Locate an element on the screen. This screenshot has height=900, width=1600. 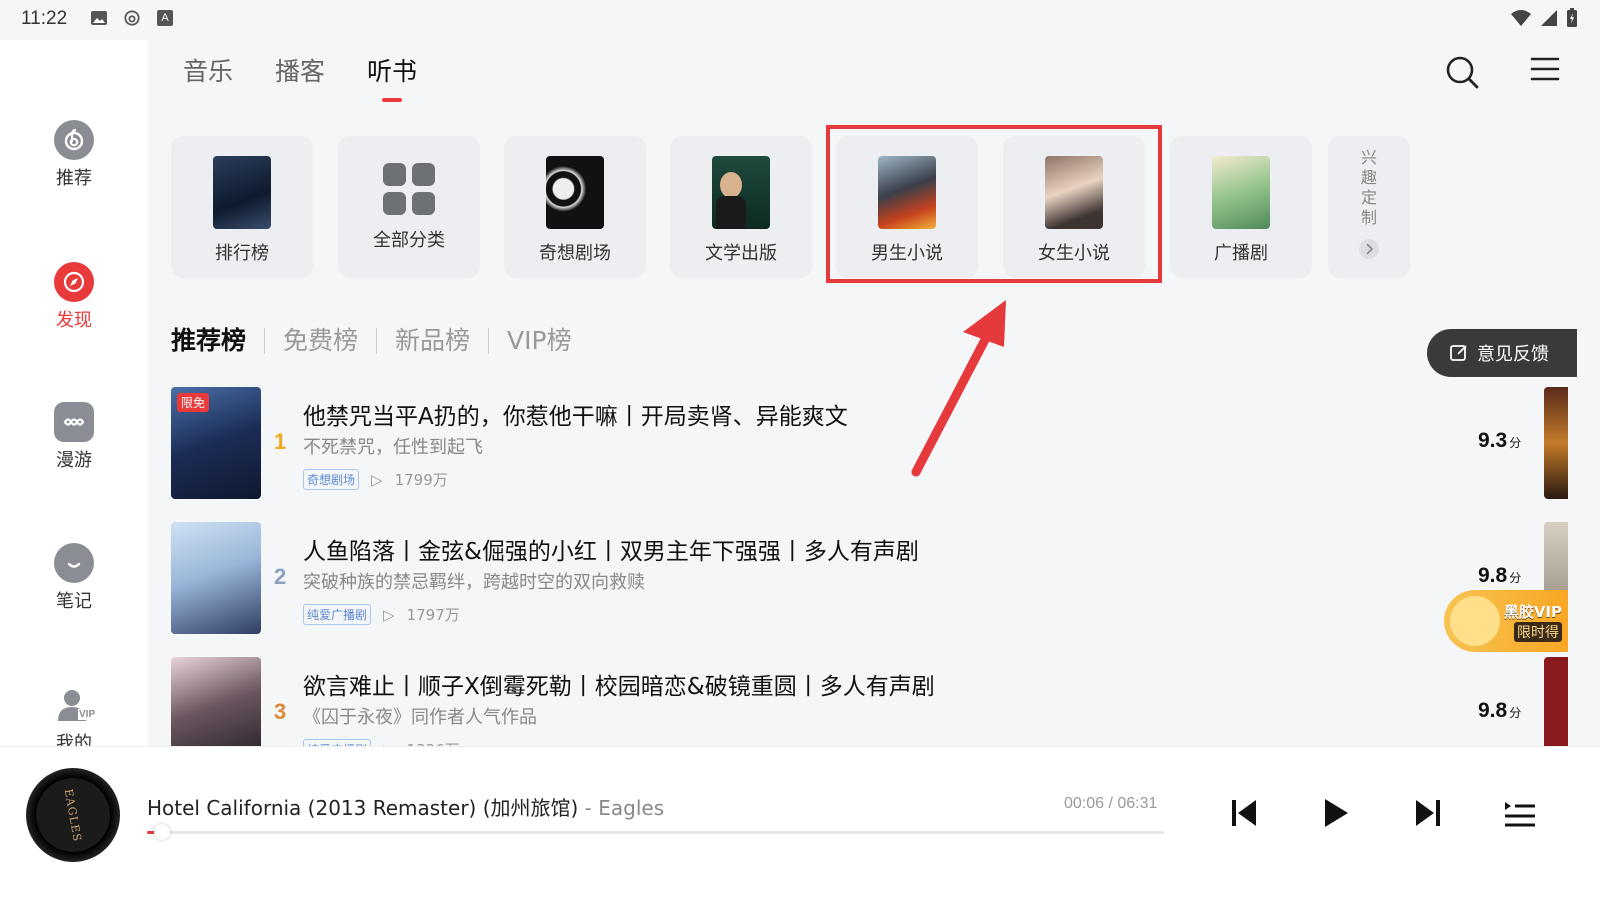
item-meta: 奇想剧场 ▷ 1799万 is located at coordinates (375, 479).